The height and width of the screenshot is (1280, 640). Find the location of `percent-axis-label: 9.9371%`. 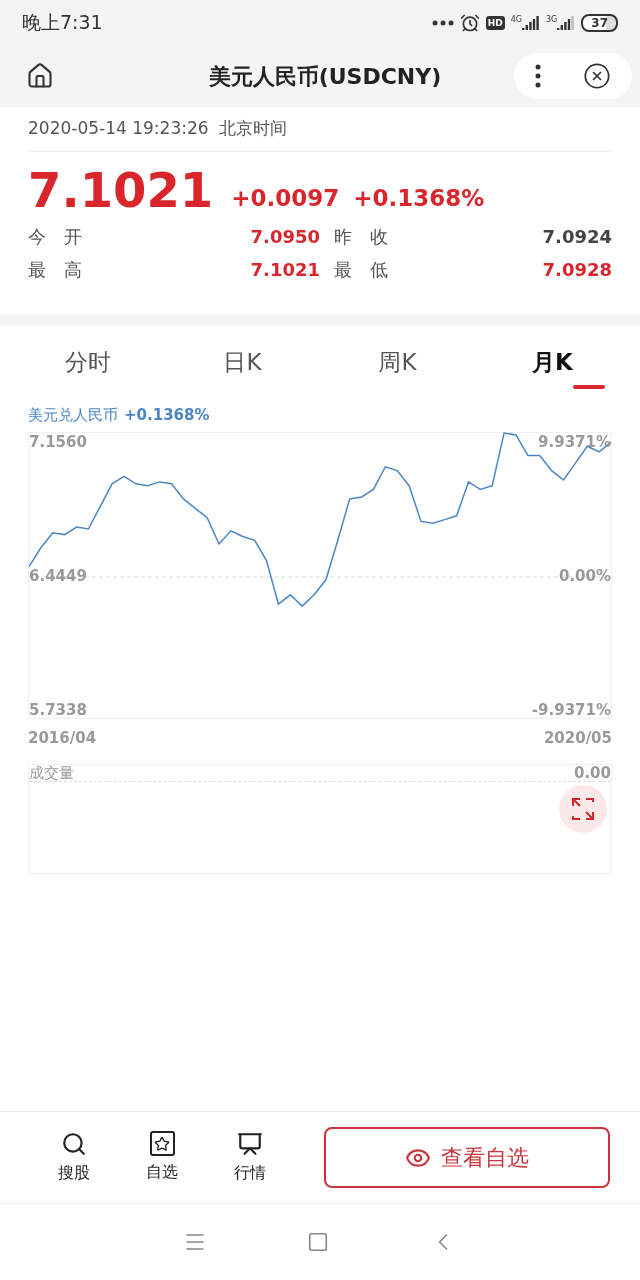

percent-axis-label: 9.9371% is located at coordinates (574, 443).